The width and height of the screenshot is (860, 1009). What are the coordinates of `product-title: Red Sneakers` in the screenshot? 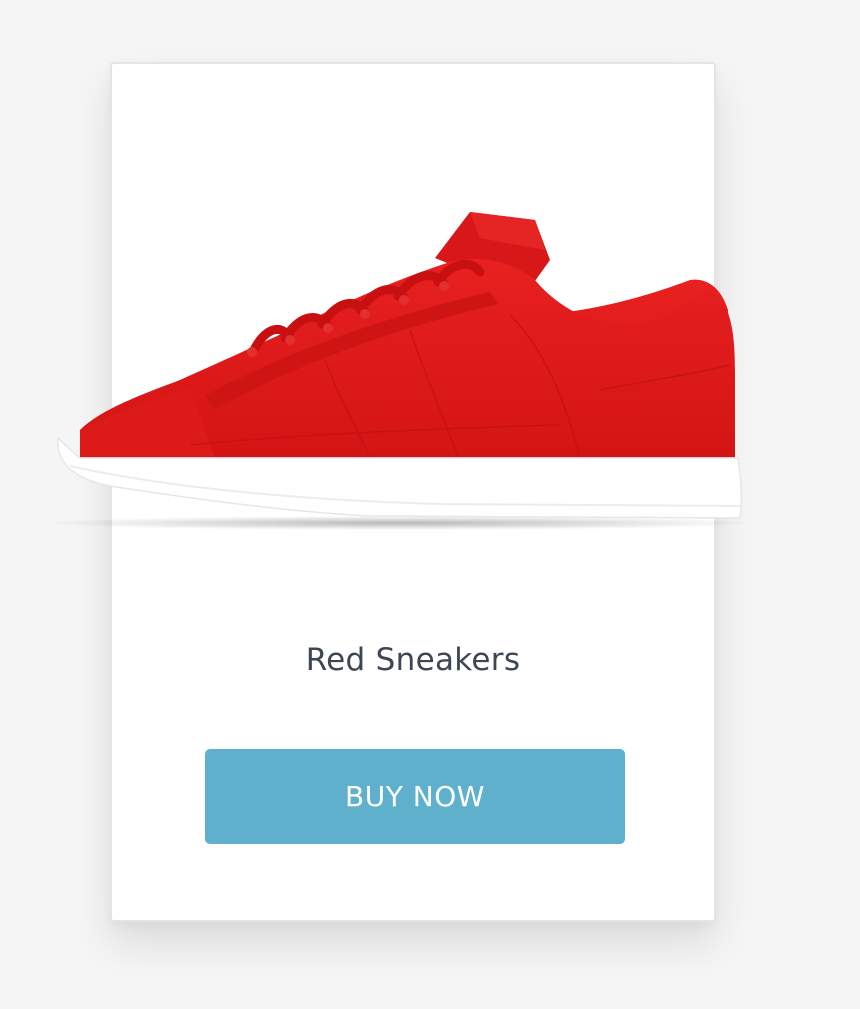 It's located at (413, 660).